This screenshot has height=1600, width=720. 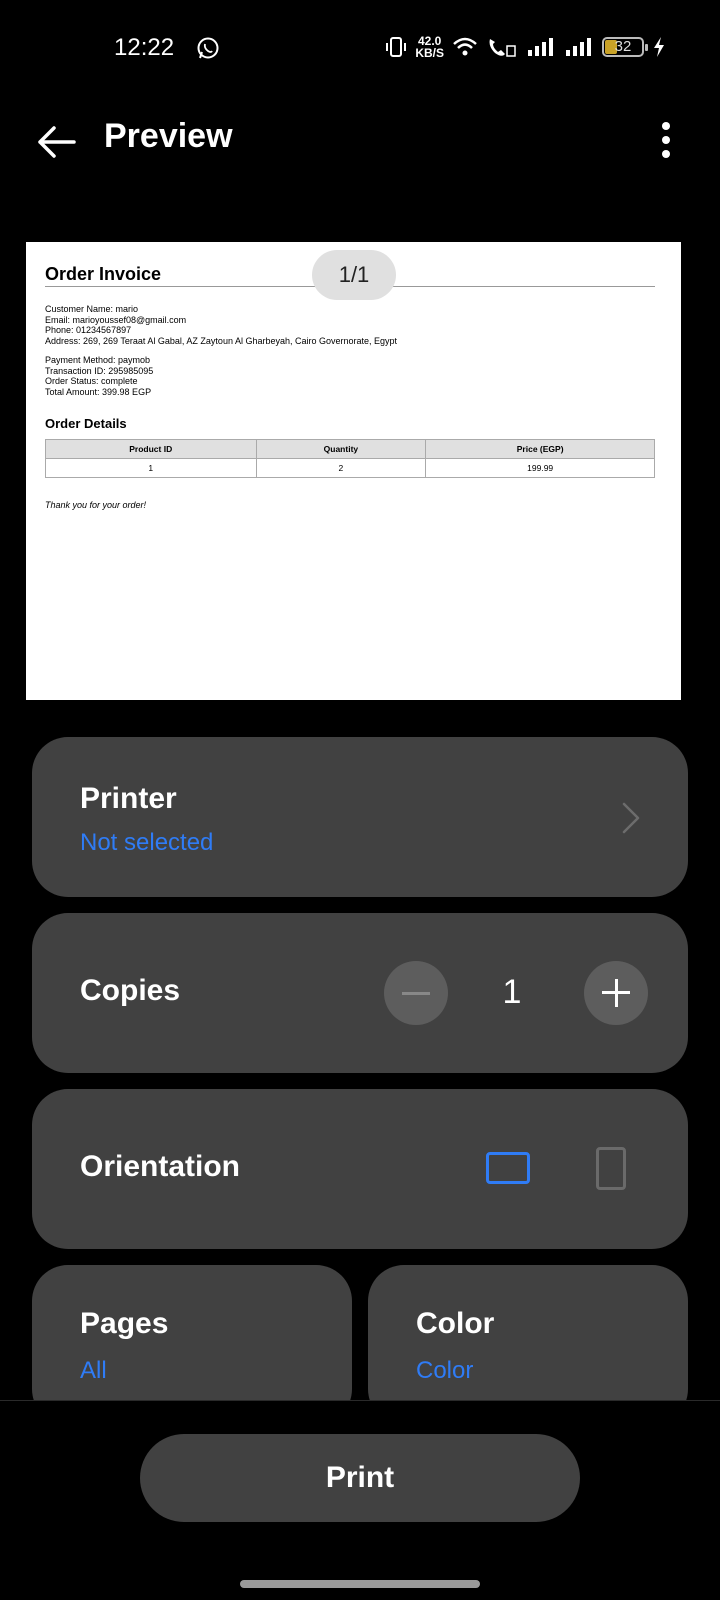 What do you see at coordinates (341, 449) in the screenshot?
I see `table-header: Quantity` at bounding box center [341, 449].